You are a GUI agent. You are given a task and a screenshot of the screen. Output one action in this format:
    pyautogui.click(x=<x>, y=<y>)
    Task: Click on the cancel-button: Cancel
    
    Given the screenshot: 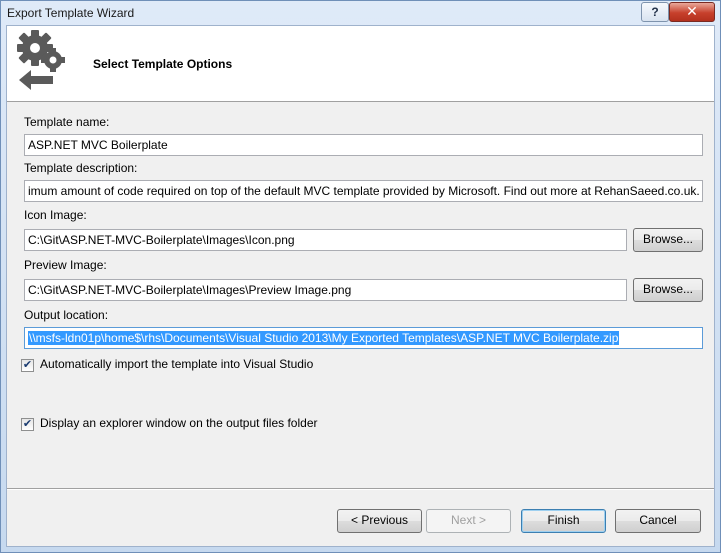 What is the action you would take?
    pyautogui.click(x=658, y=521)
    